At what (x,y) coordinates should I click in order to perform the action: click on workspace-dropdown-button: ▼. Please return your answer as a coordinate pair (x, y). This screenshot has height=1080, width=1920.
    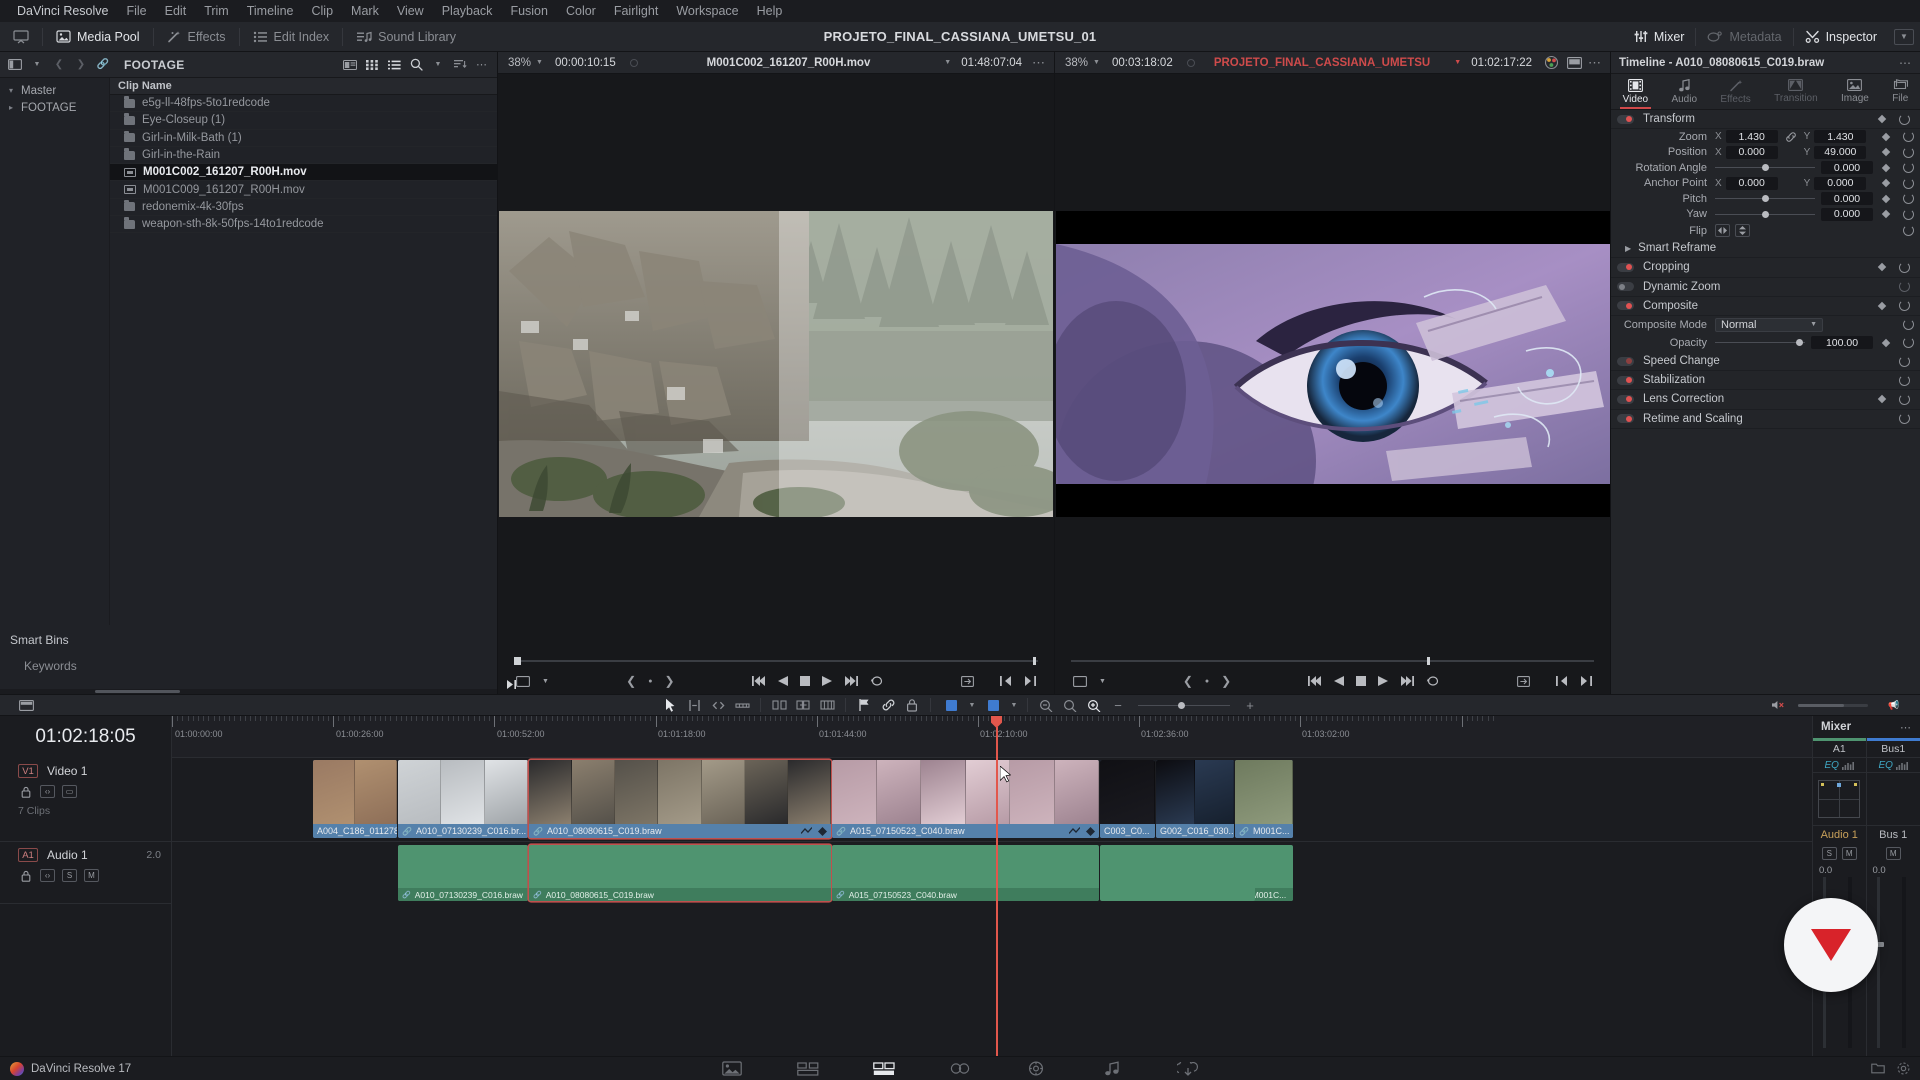
    Looking at the image, I should click on (1904, 36).